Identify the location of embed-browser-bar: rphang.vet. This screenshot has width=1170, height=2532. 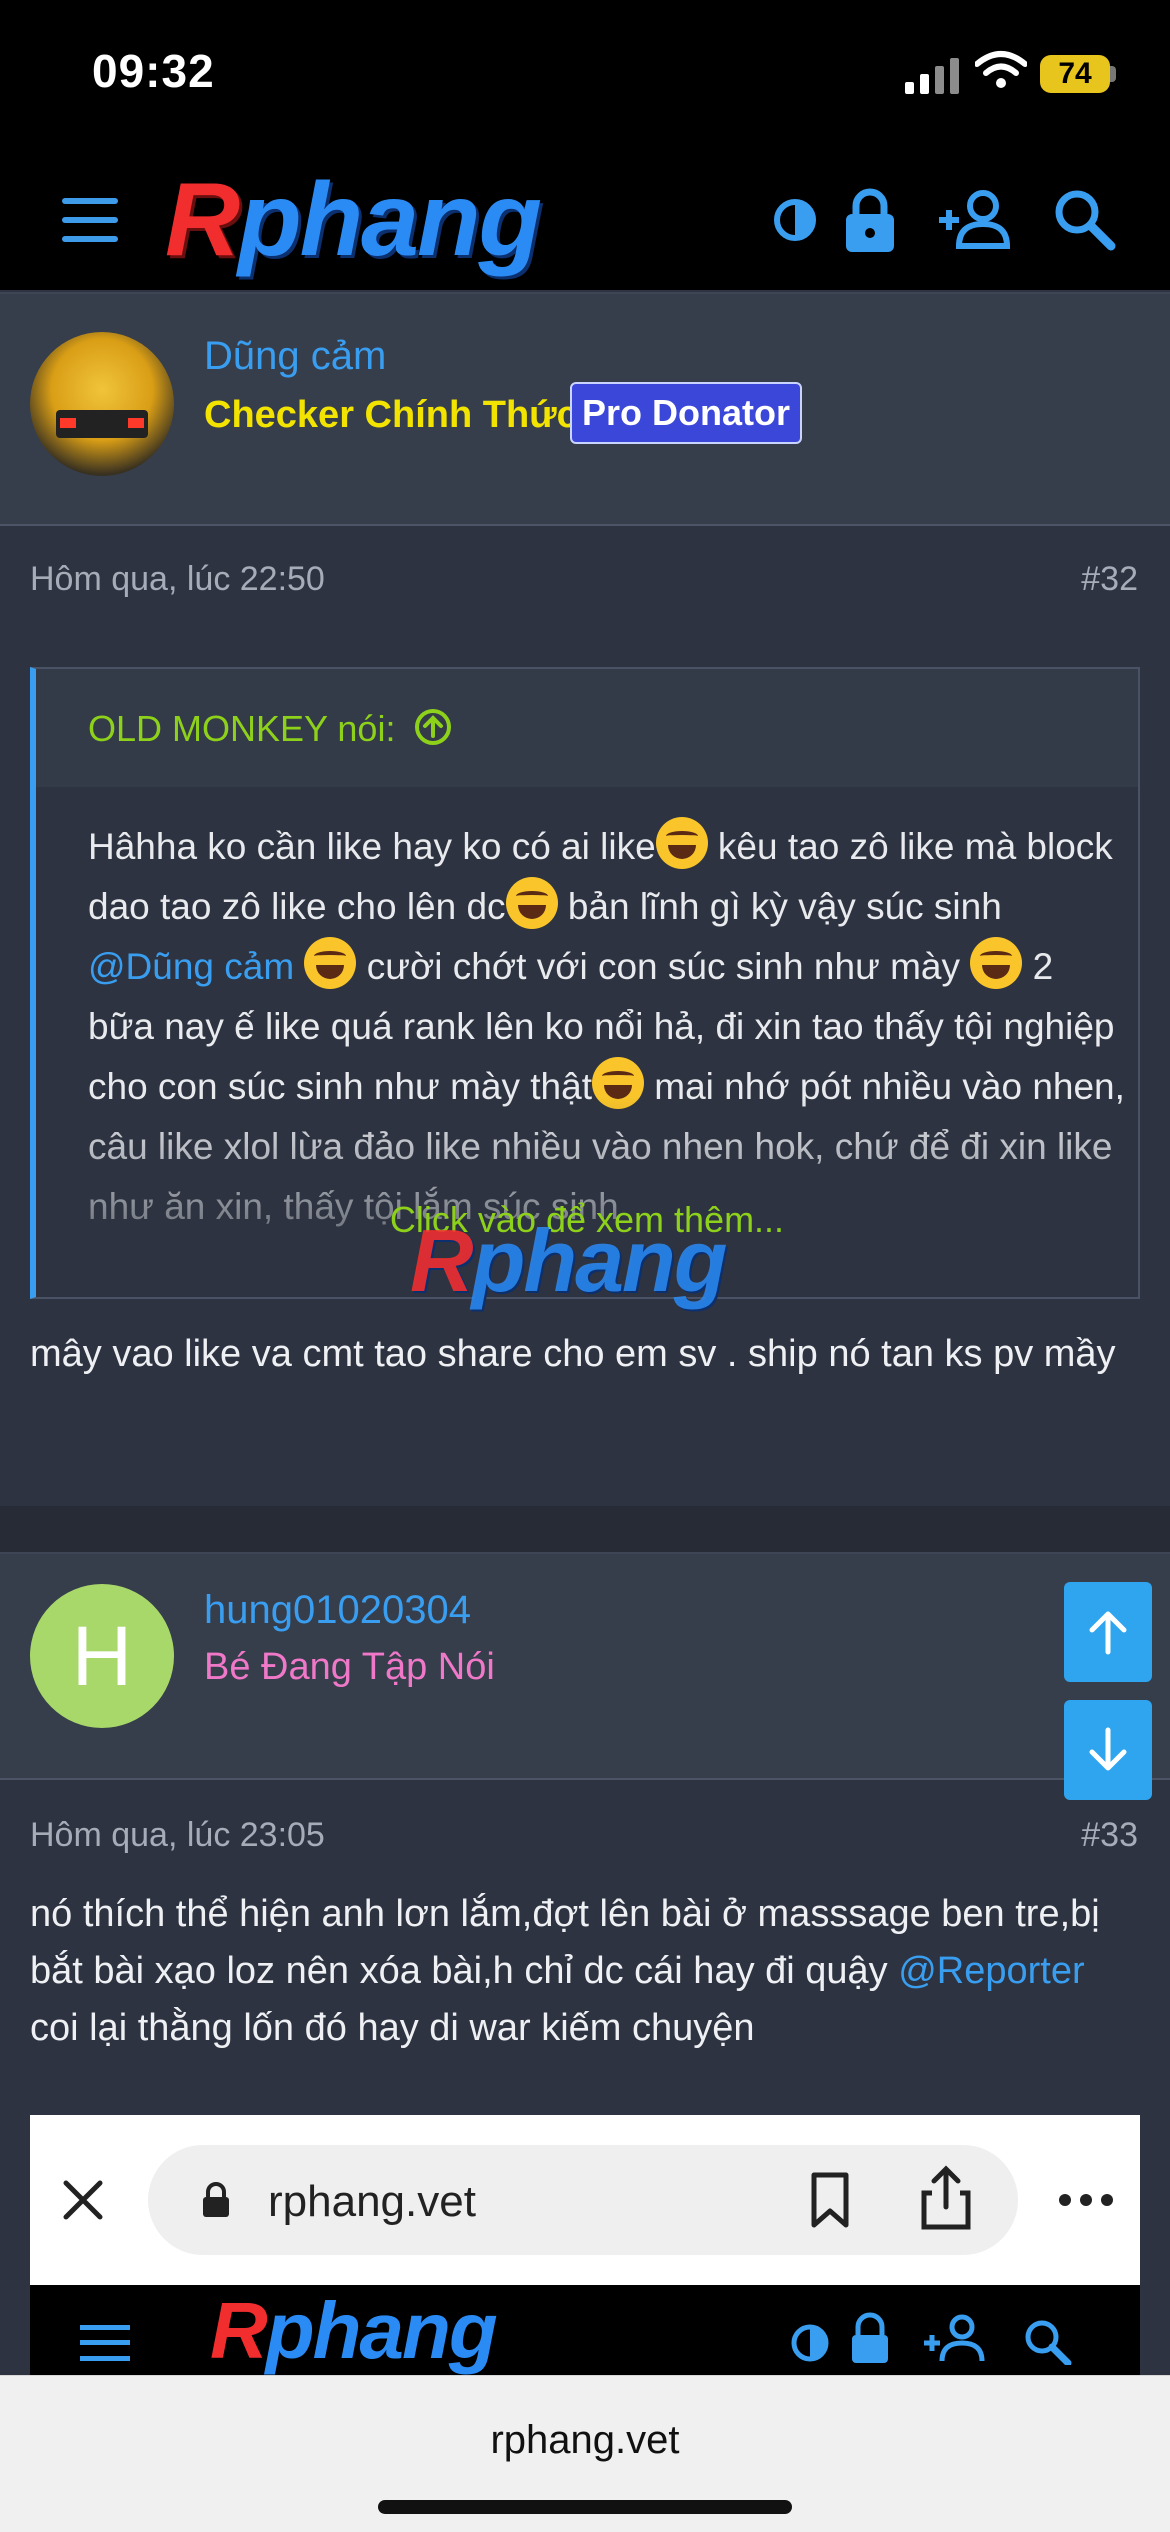
(585, 2200).